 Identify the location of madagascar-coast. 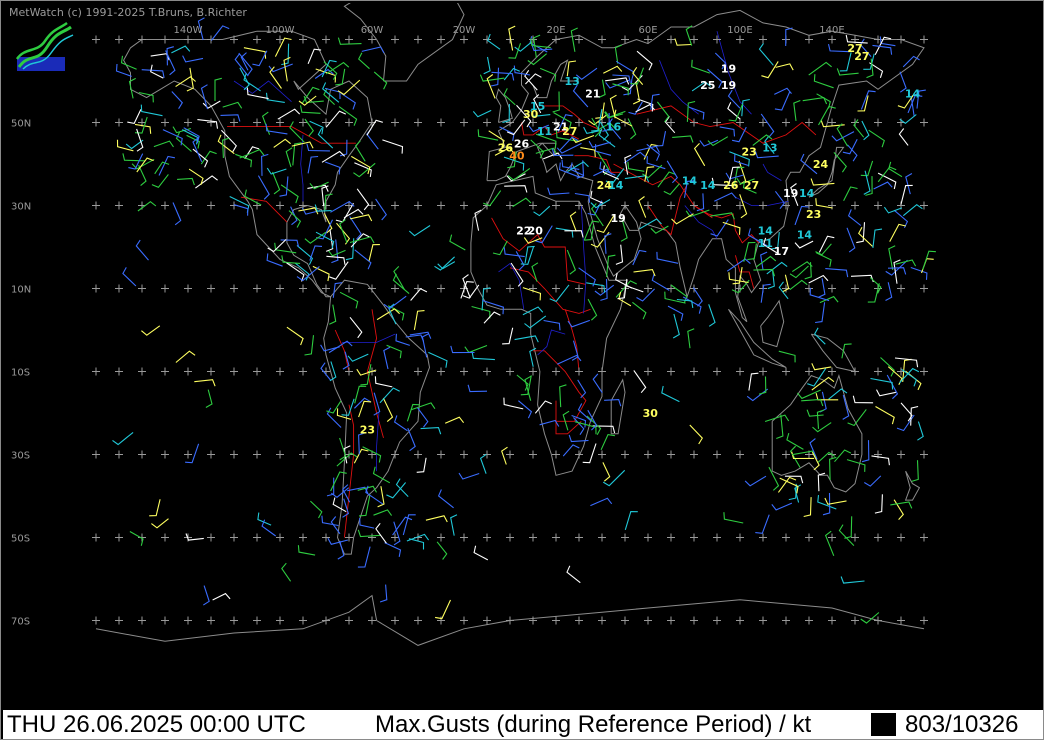
(618, 406).